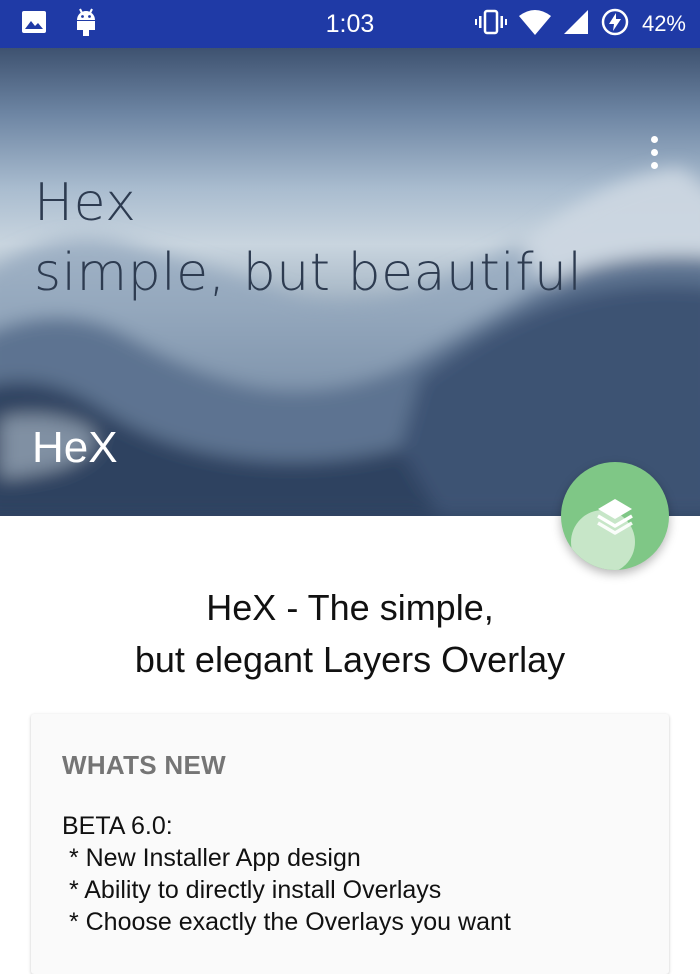  I want to click on app-title: HeX, so click(75, 447).